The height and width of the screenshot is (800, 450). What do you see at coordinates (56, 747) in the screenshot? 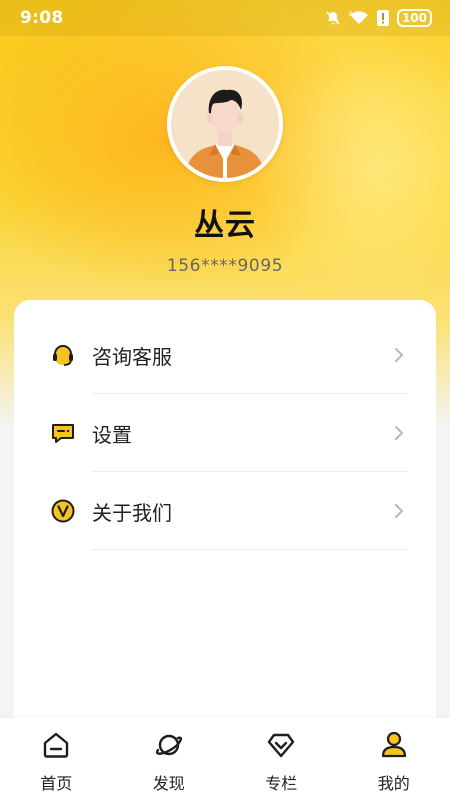
I see `home-icon` at bounding box center [56, 747].